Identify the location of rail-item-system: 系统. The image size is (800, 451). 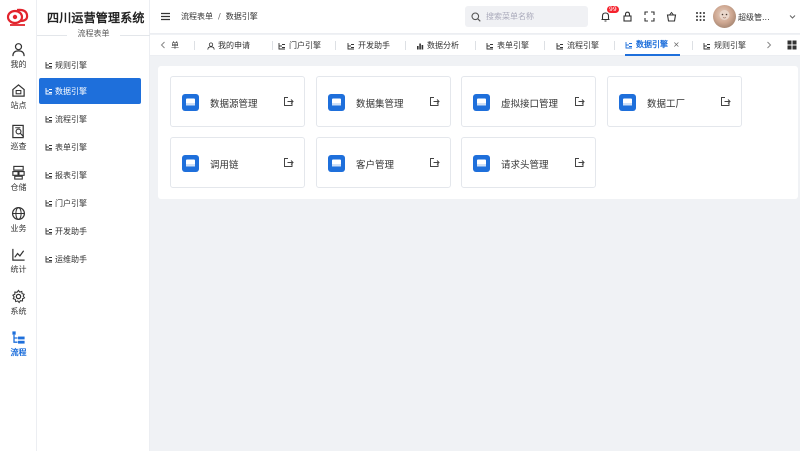
(18, 307).